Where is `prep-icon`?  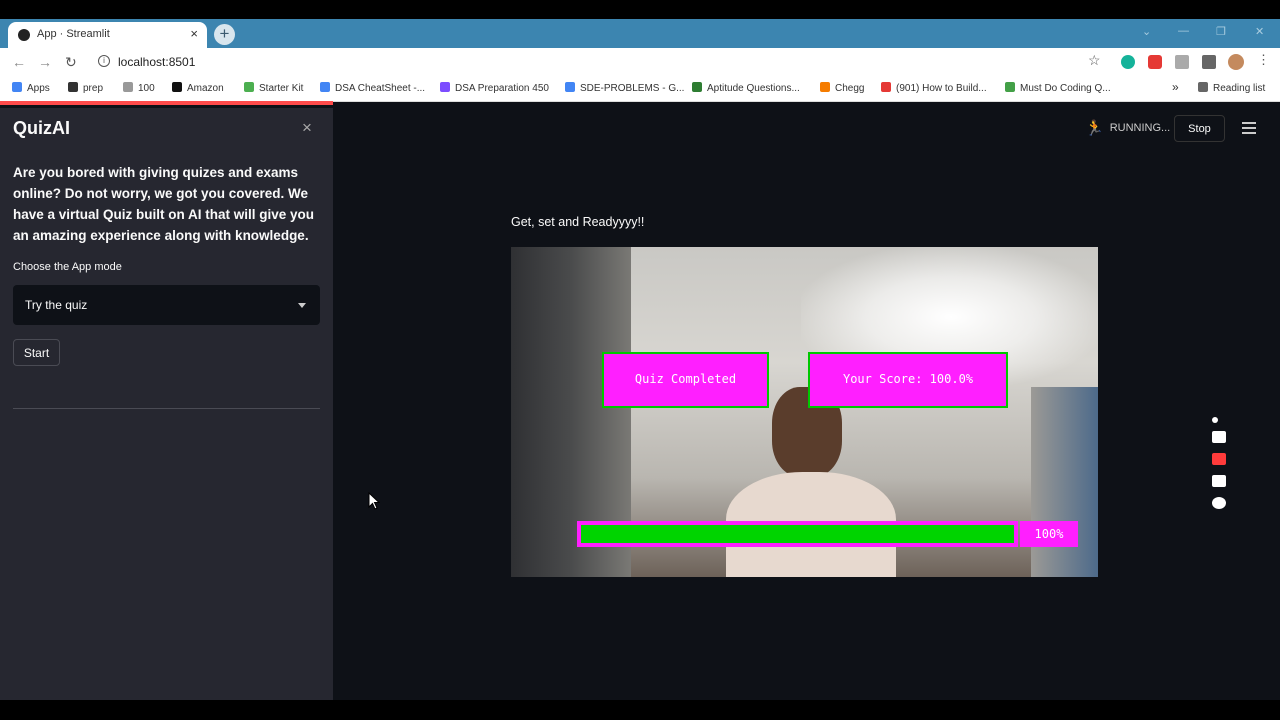
prep-icon is located at coordinates (73, 87).